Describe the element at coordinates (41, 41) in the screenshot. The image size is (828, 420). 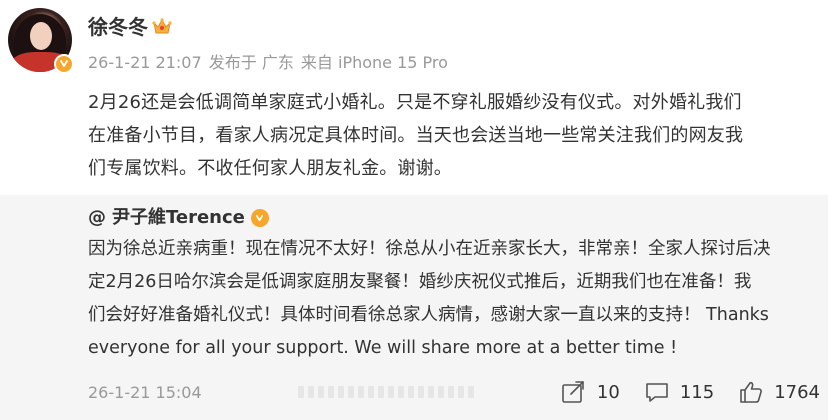
I see `avatar` at that location.